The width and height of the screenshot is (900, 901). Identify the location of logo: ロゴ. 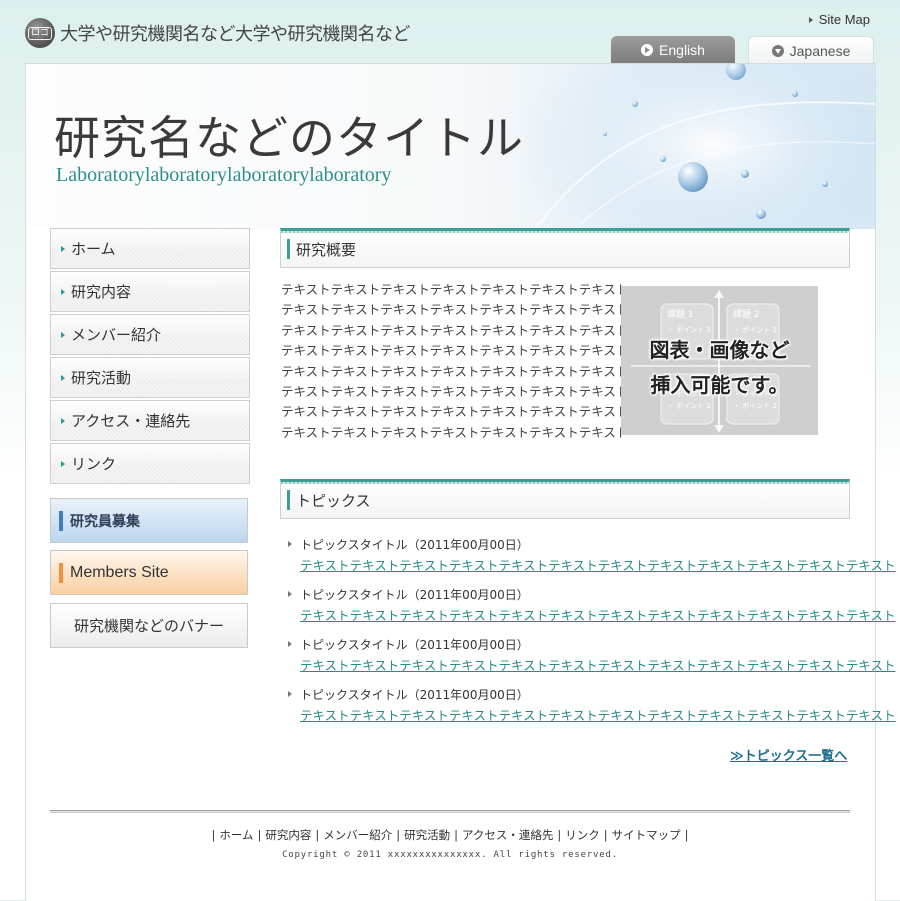
(40, 33).